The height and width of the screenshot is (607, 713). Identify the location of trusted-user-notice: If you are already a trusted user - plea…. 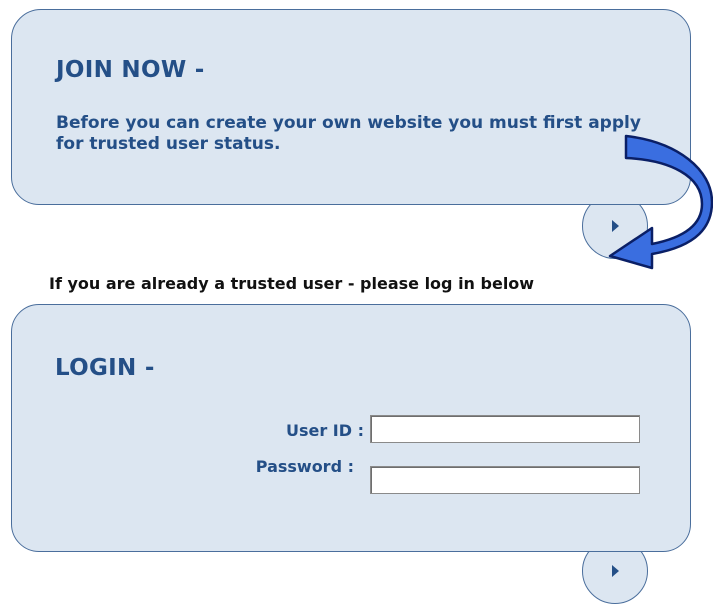
(292, 283).